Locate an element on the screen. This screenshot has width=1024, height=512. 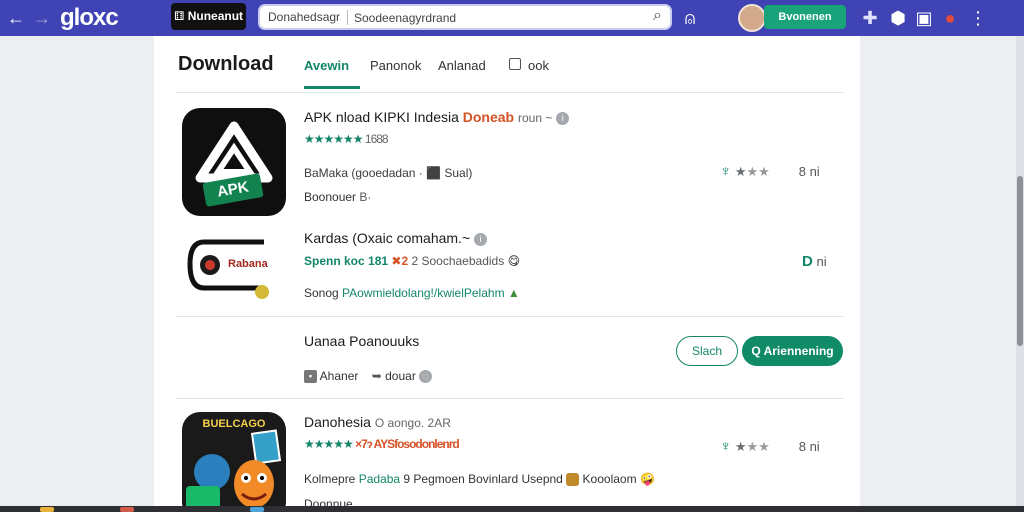
tab-avewin: Avewin is located at coordinates (326, 65).